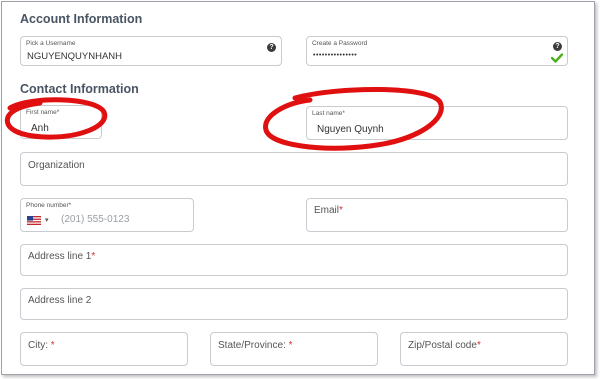  What do you see at coordinates (294, 260) in the screenshot?
I see `address-line-1-field: Address line 1*` at bounding box center [294, 260].